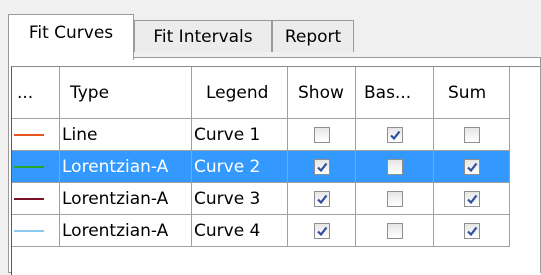 The width and height of the screenshot is (541, 275). I want to click on tab-fit-intervals: Fit Intervals, so click(203, 36).